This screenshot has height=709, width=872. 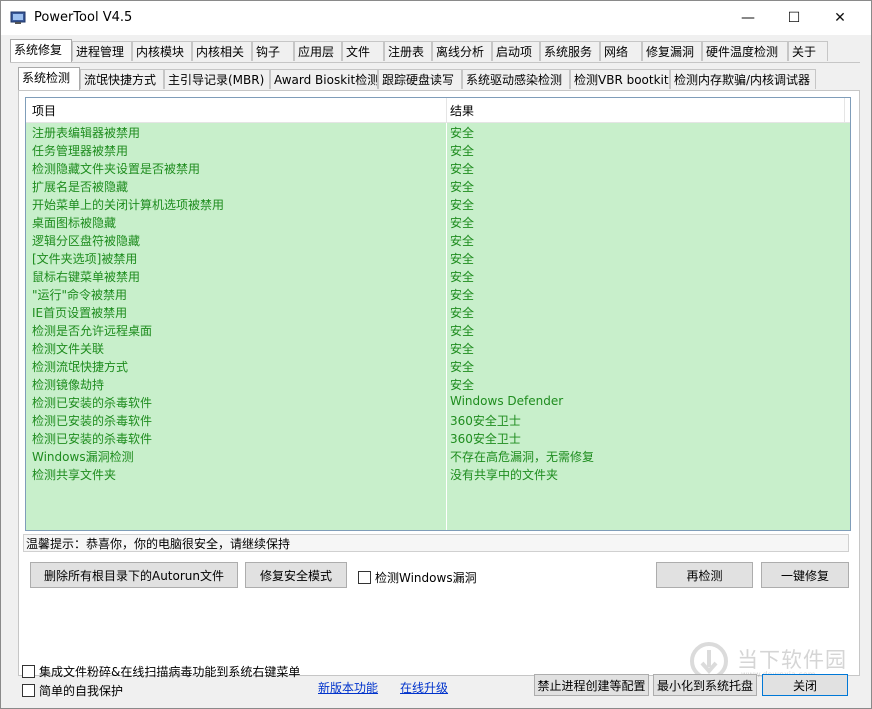 I want to click on new-features-link: 新版本功能, so click(x=348, y=687).